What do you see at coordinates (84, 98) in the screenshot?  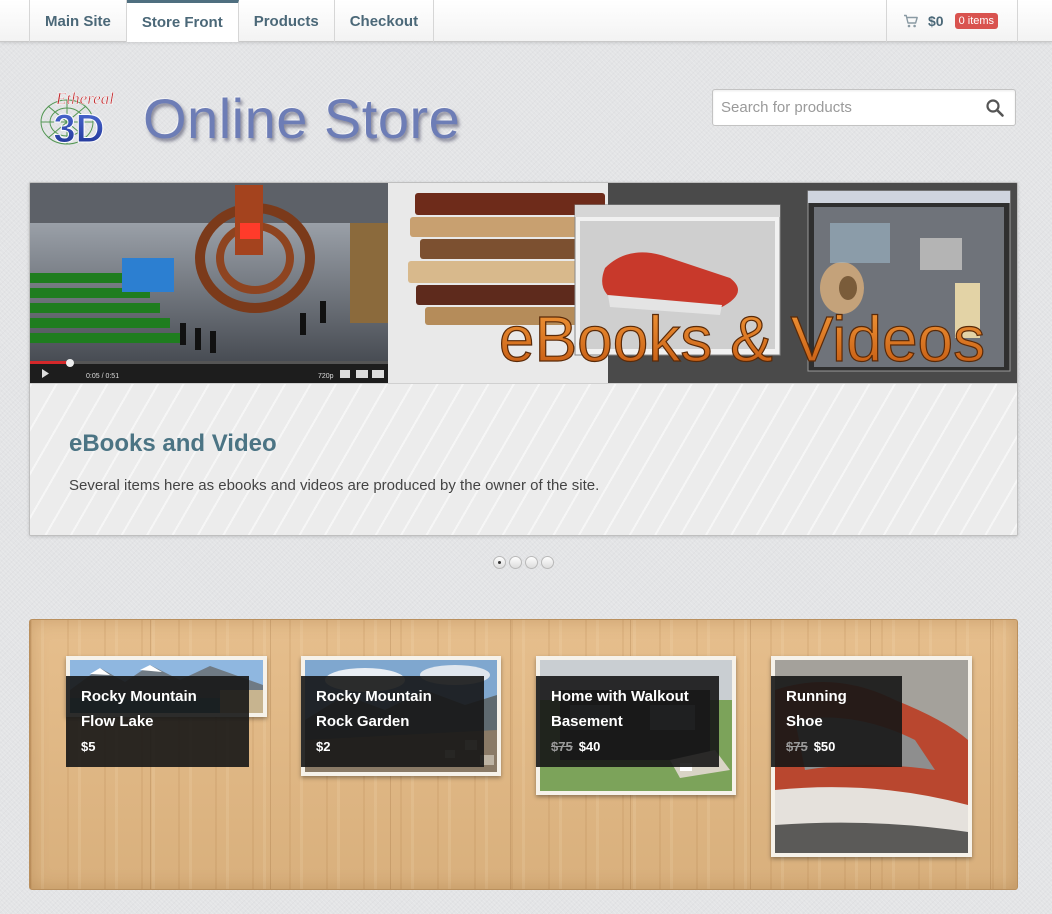 I see `svg-text: Ethereal` at bounding box center [84, 98].